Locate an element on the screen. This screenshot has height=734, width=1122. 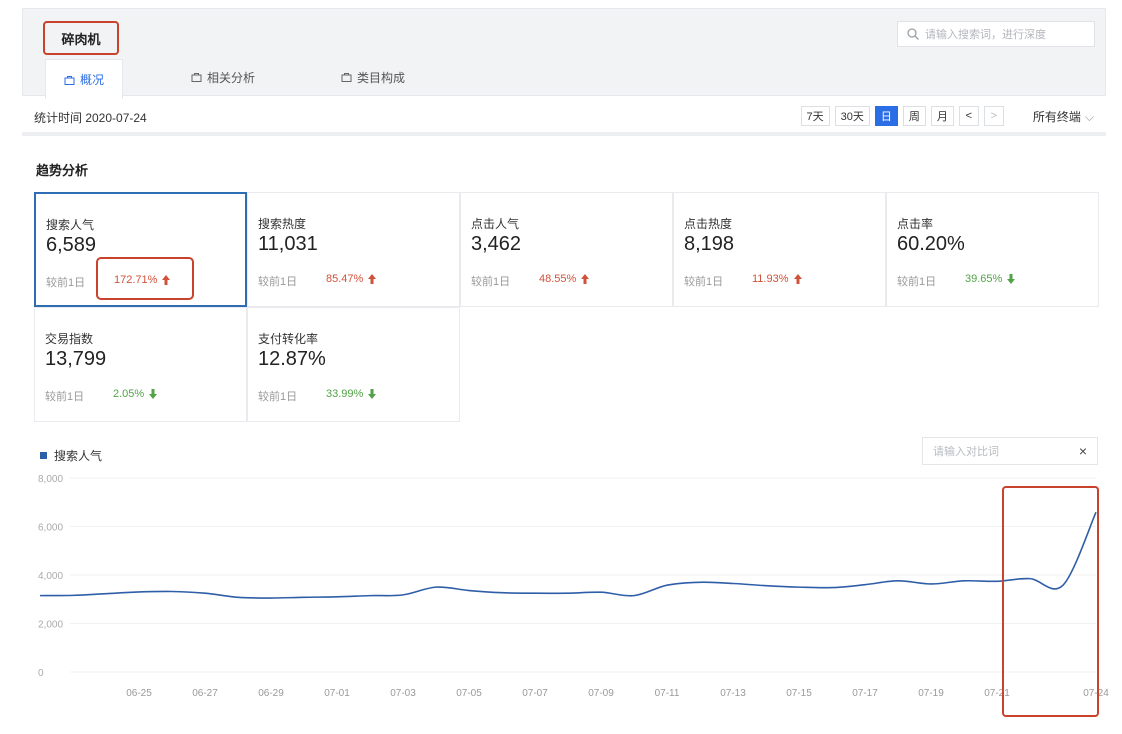
chevron-right-icon: > is located at coordinates (994, 116).